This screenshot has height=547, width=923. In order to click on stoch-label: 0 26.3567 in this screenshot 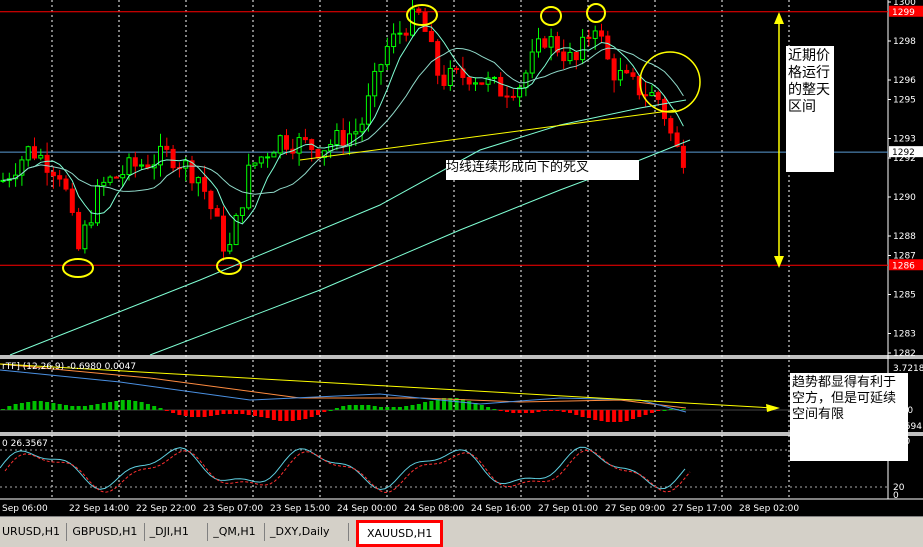, I will do `click(25, 444)`.